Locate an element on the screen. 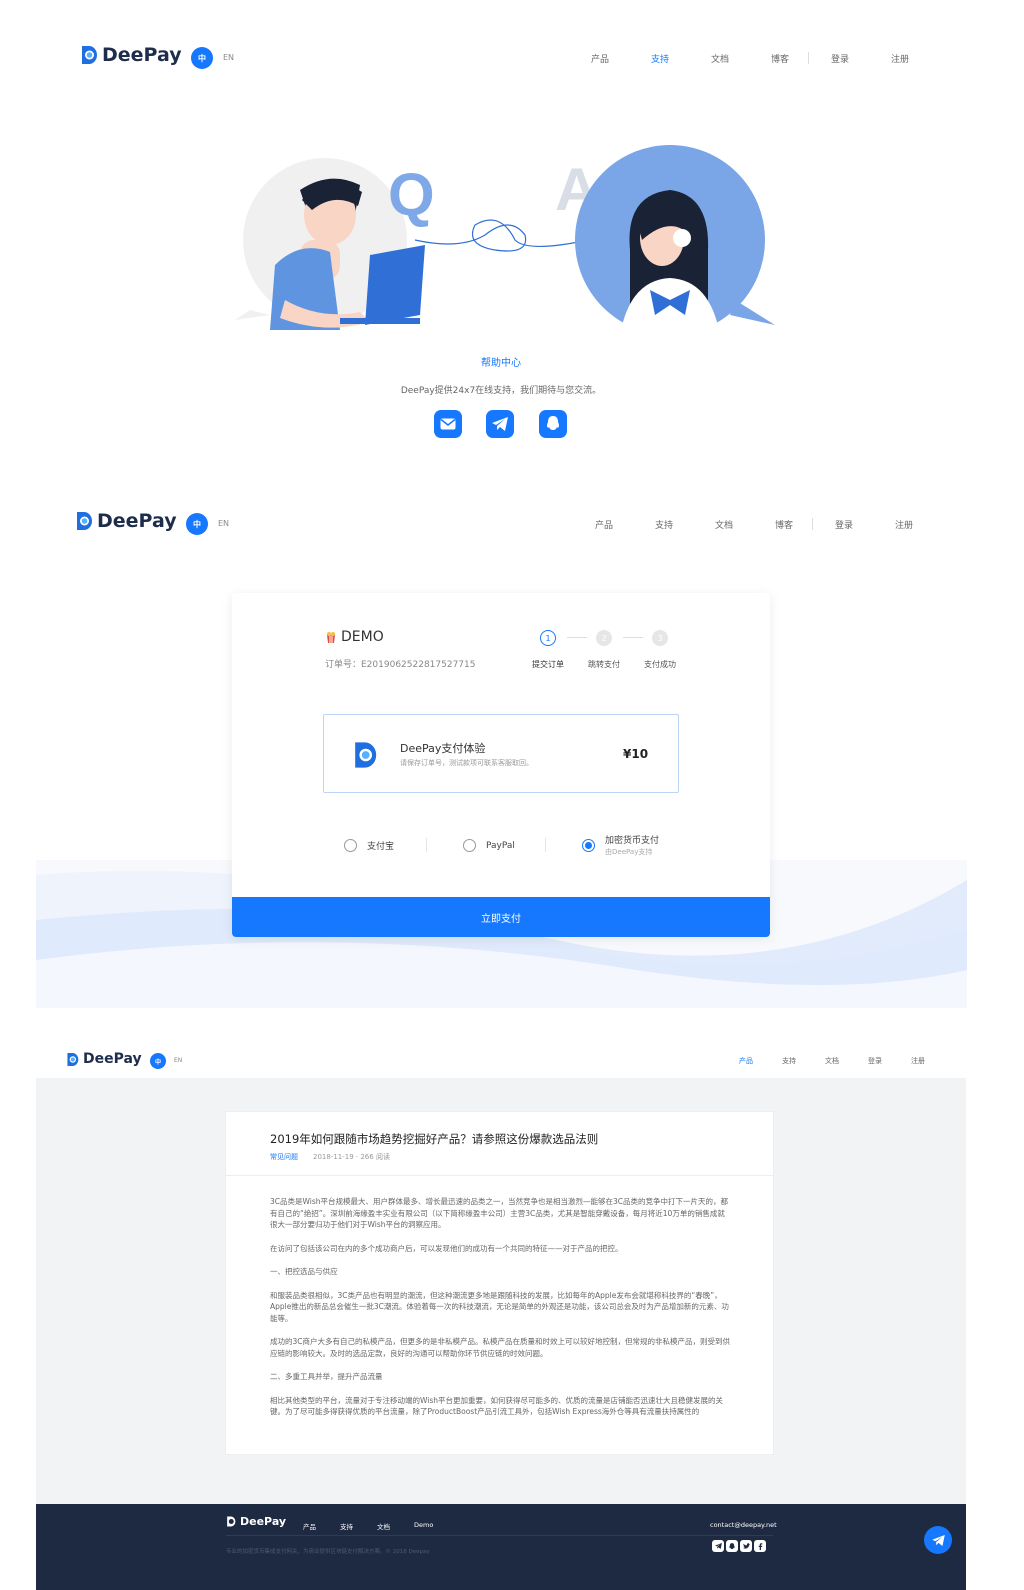 The height and width of the screenshot is (1590, 1024). popcorn-icon is located at coordinates (331, 637).